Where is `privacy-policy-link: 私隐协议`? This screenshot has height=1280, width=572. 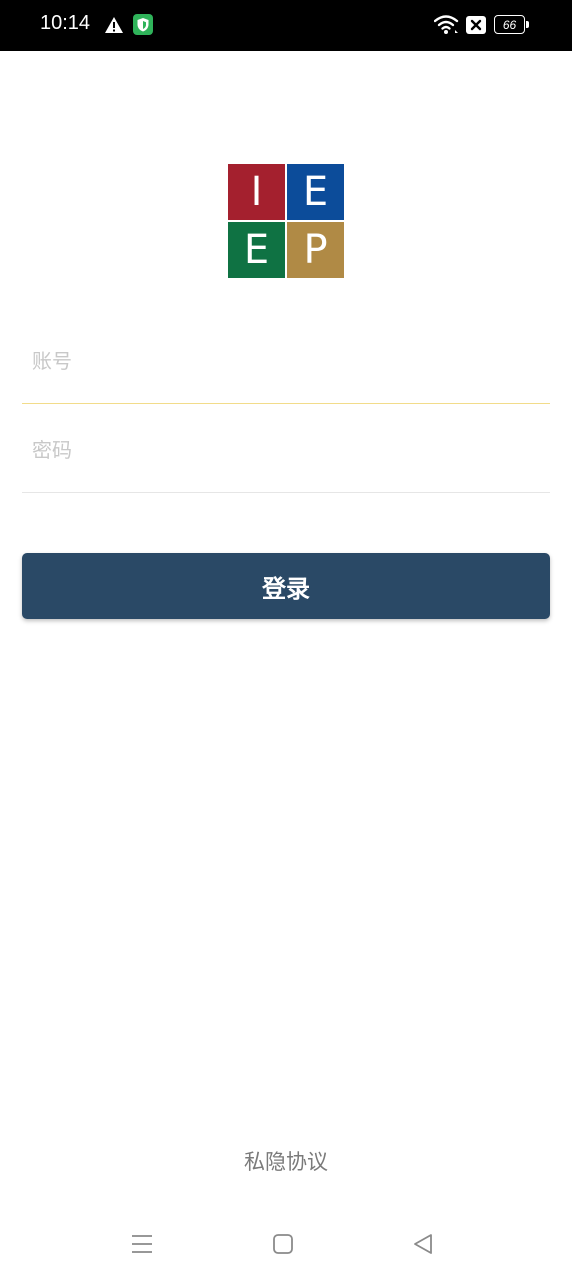 privacy-policy-link: 私隐协议 is located at coordinates (286, 1161).